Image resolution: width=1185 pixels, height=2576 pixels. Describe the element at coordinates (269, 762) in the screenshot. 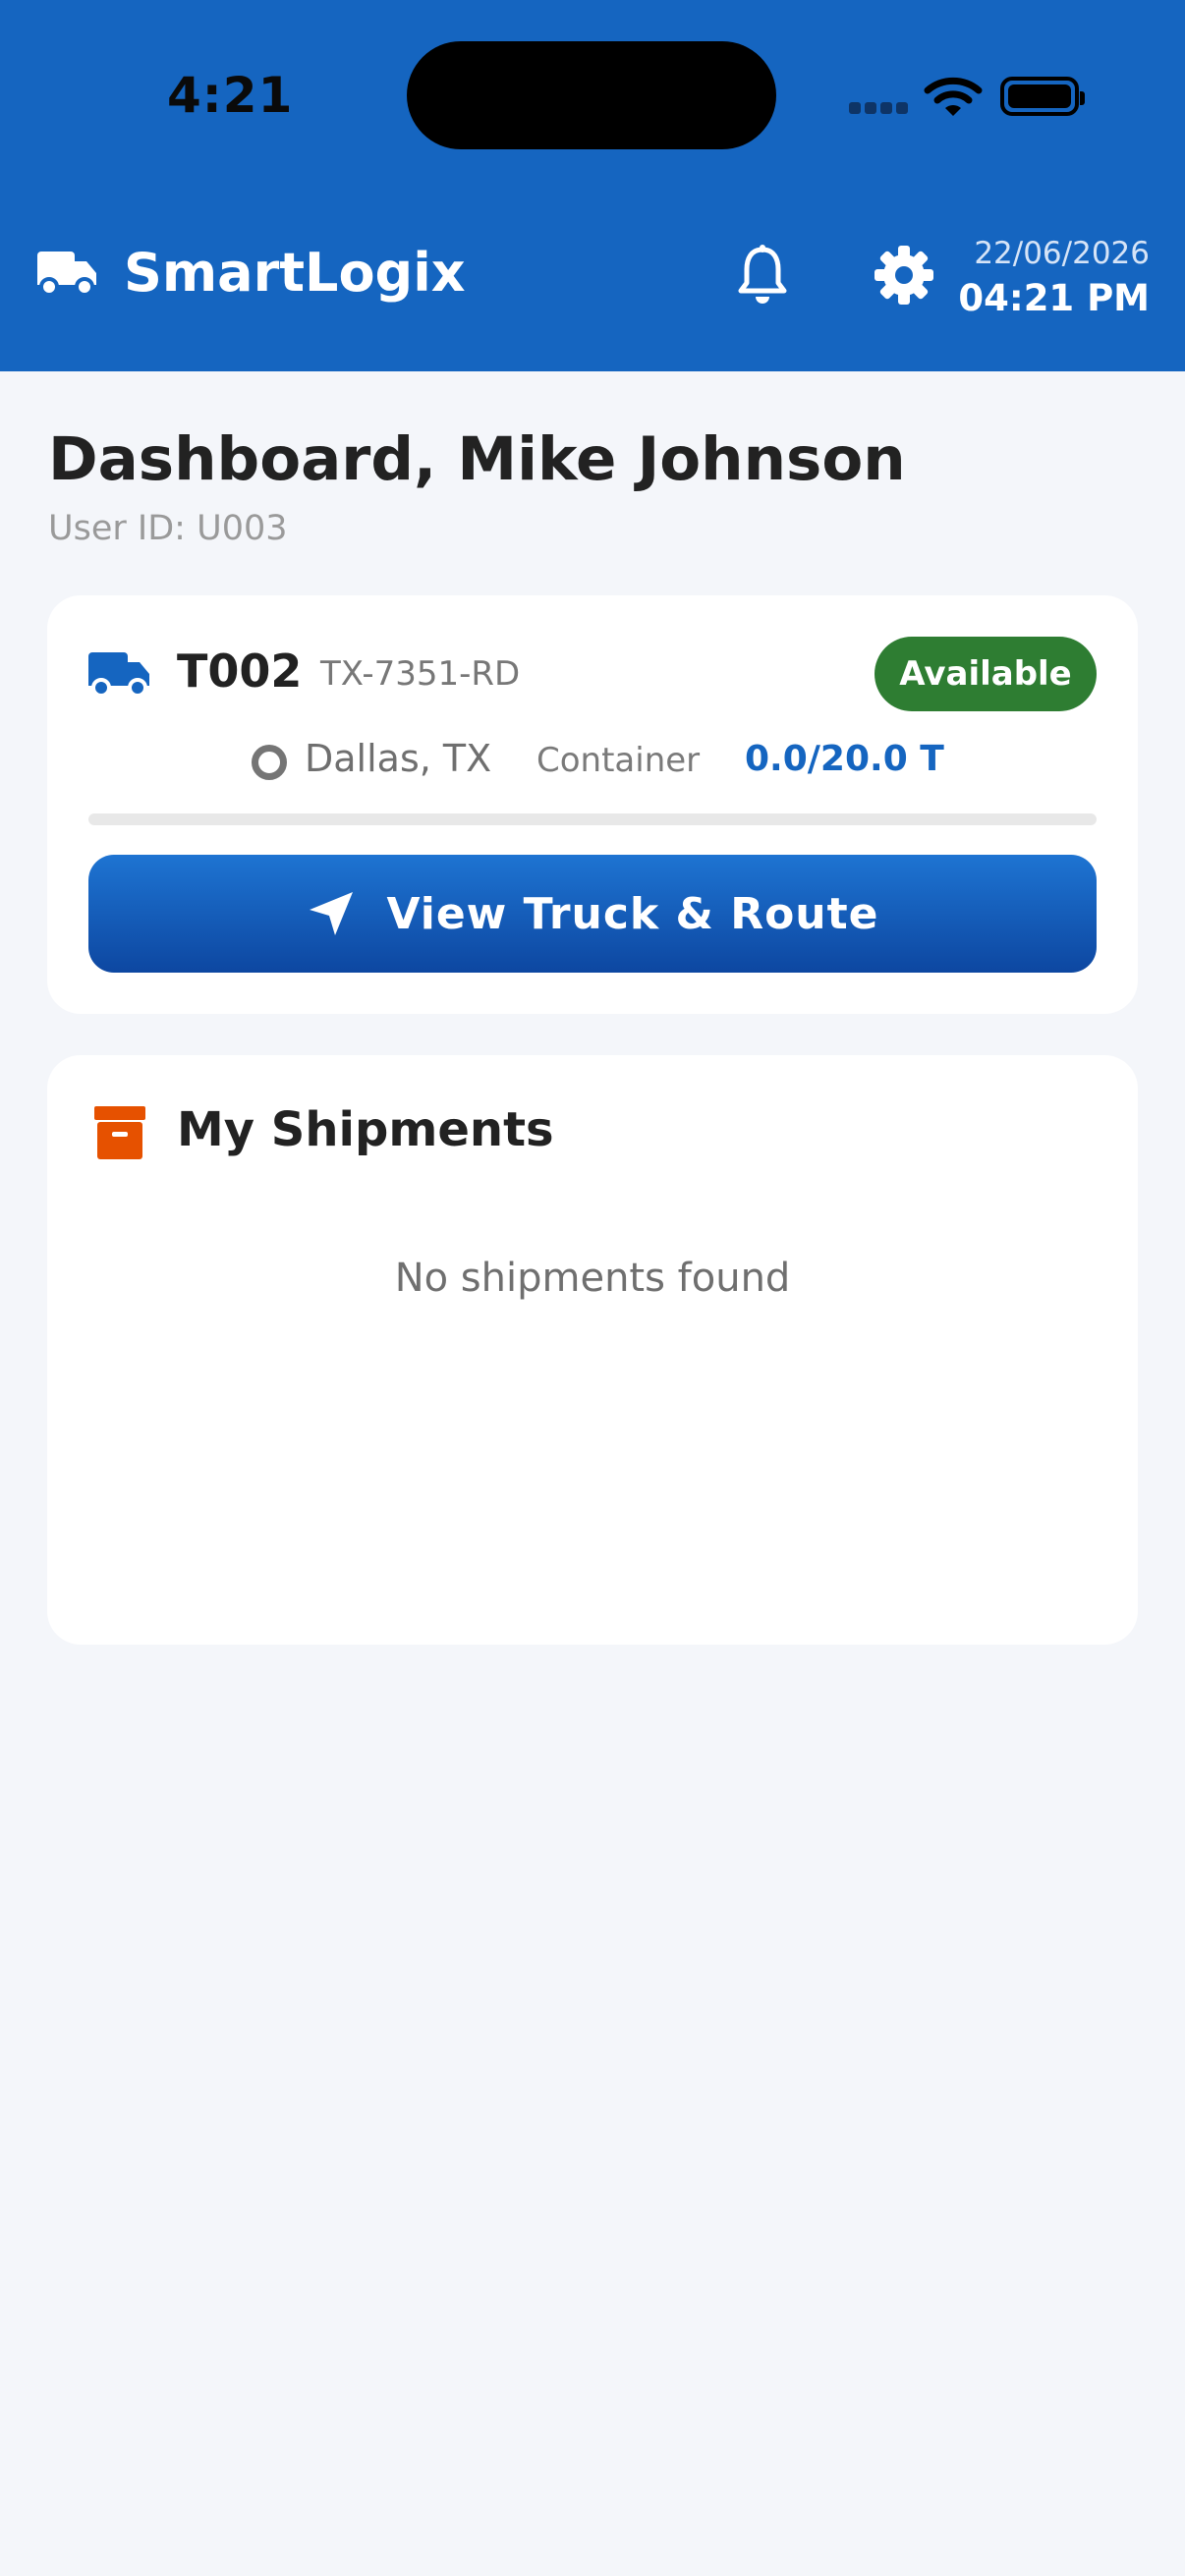

I see `location-icon` at that location.